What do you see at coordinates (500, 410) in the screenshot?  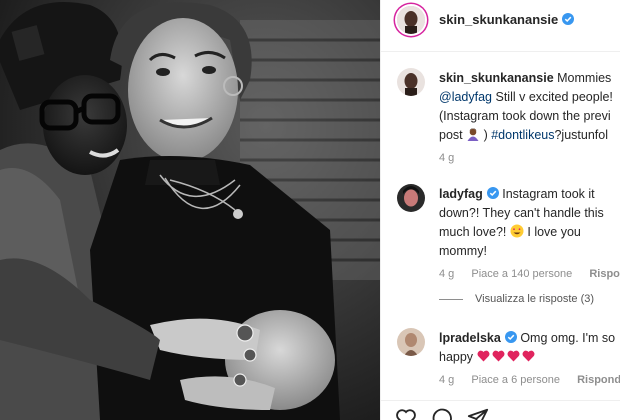 I see `action-bar` at bounding box center [500, 410].